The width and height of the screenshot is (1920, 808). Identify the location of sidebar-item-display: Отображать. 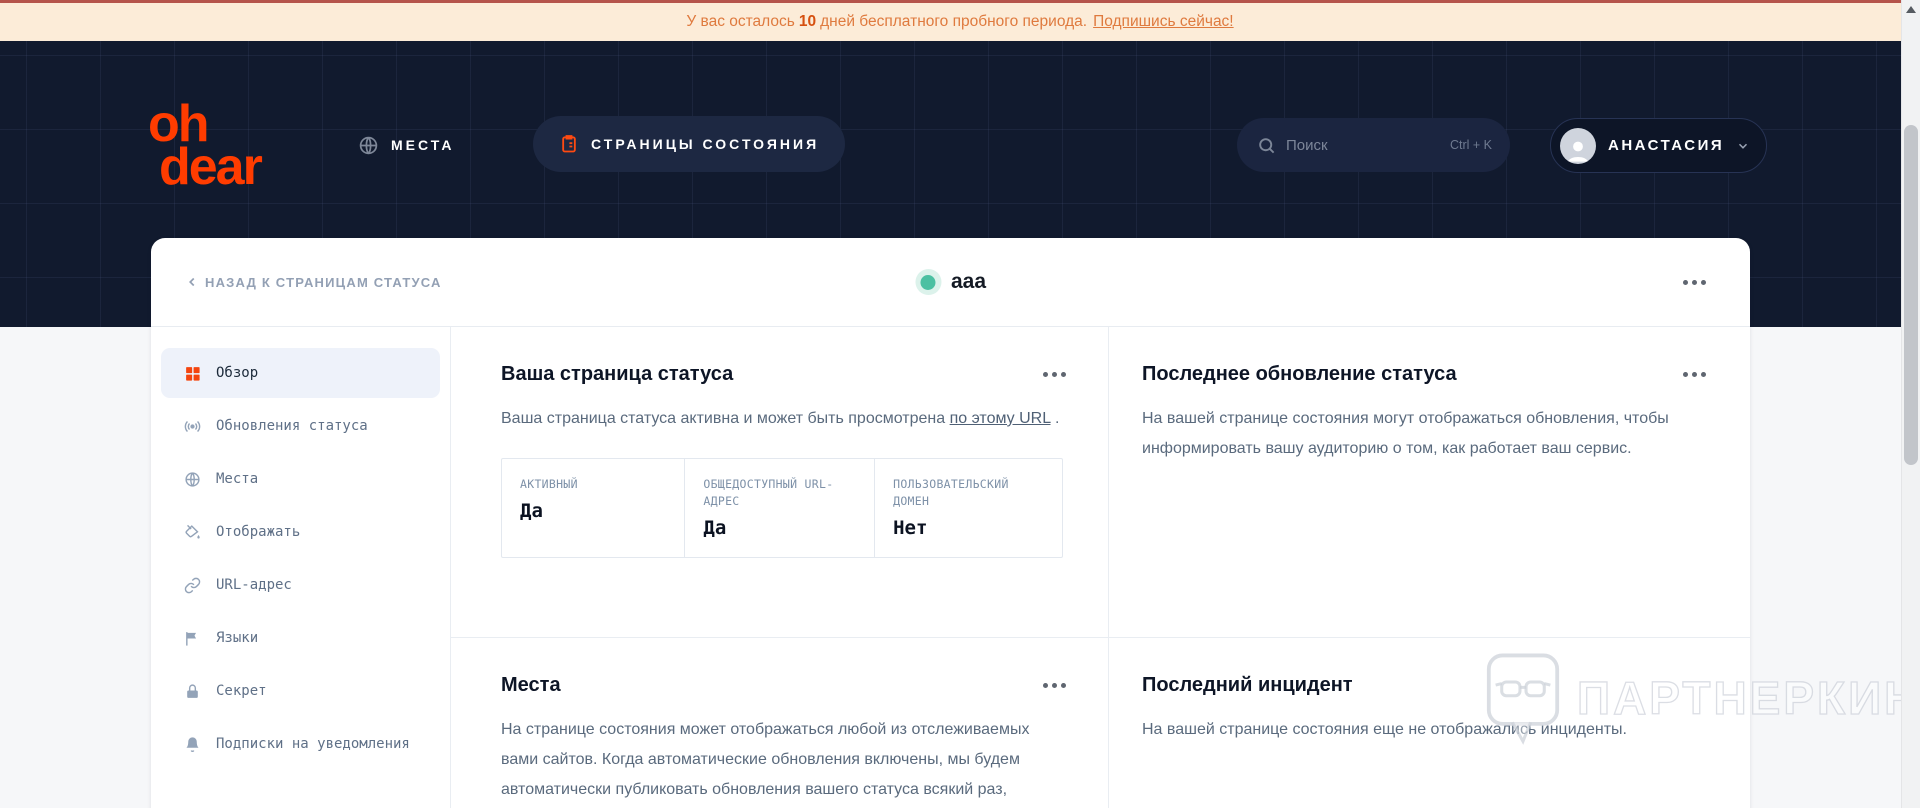
(300, 532).